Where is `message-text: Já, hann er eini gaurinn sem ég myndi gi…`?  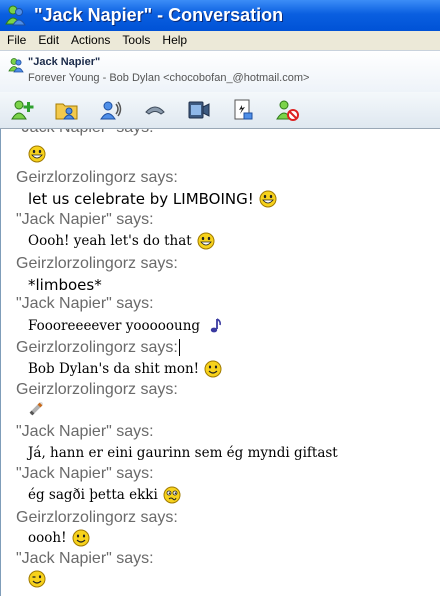
message-text: Já, hann er eini gaurinn sem ég myndi gi… is located at coordinates (183, 453).